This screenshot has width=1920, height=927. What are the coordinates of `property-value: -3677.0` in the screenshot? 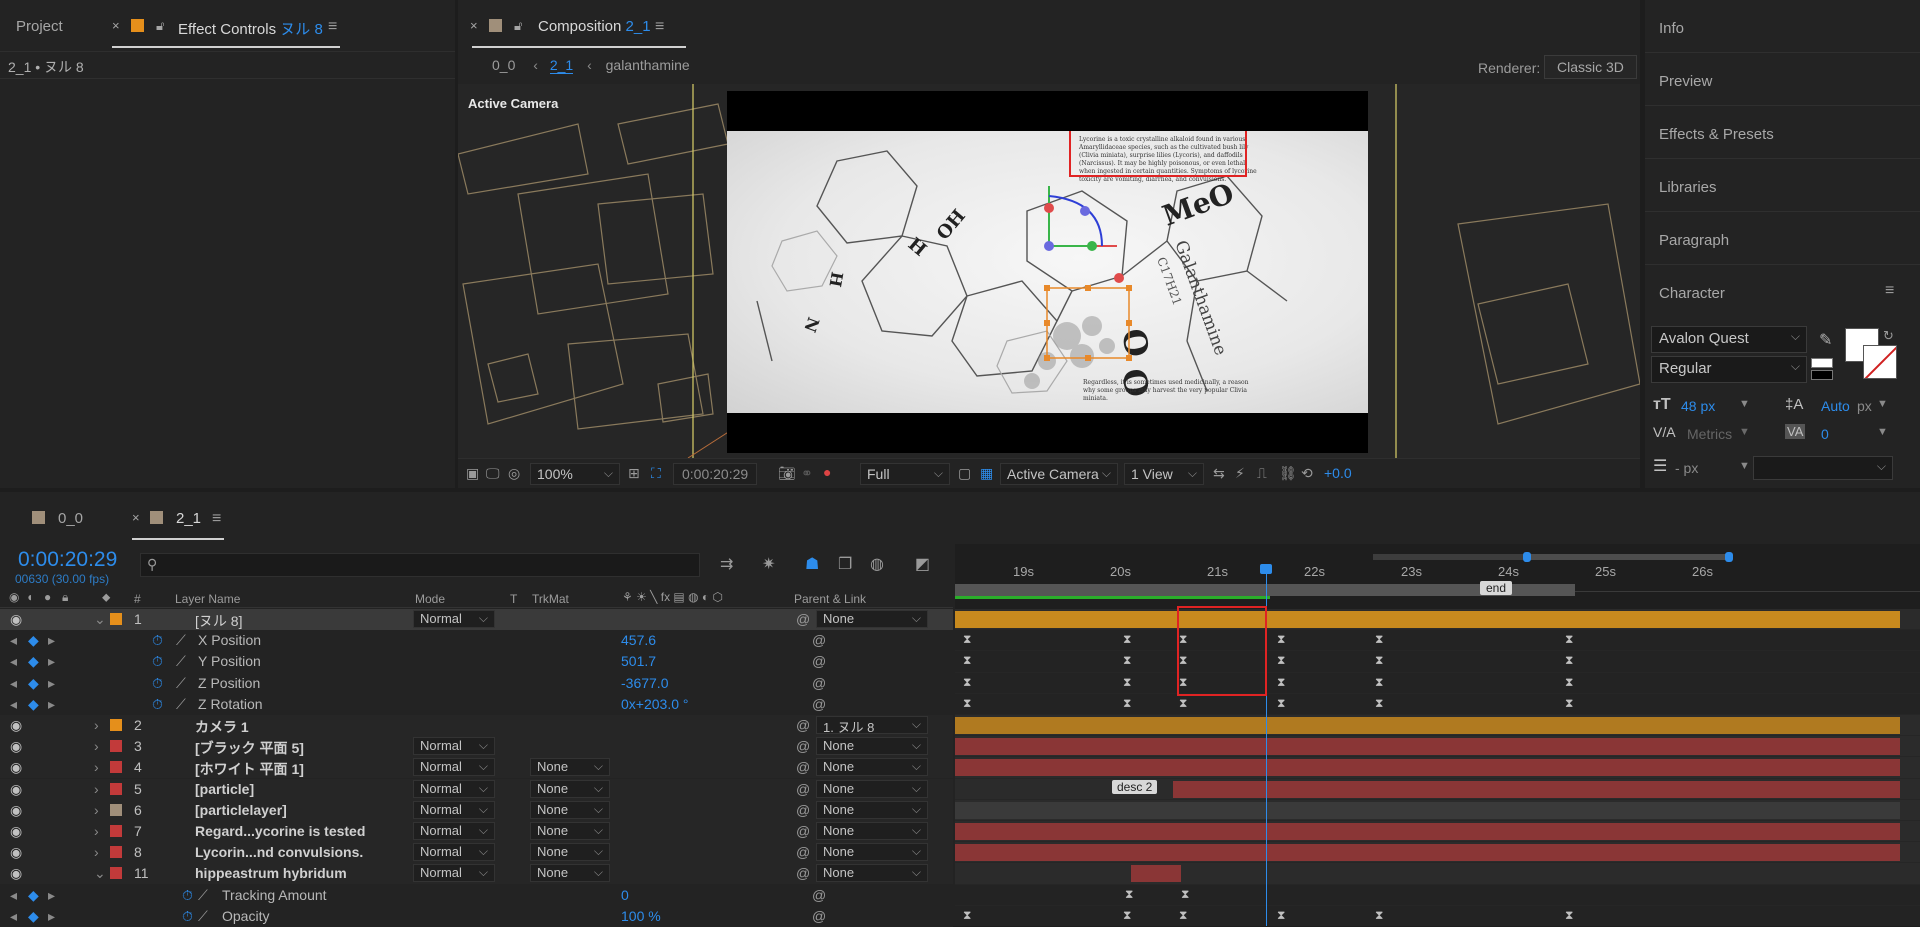 It's located at (644, 683).